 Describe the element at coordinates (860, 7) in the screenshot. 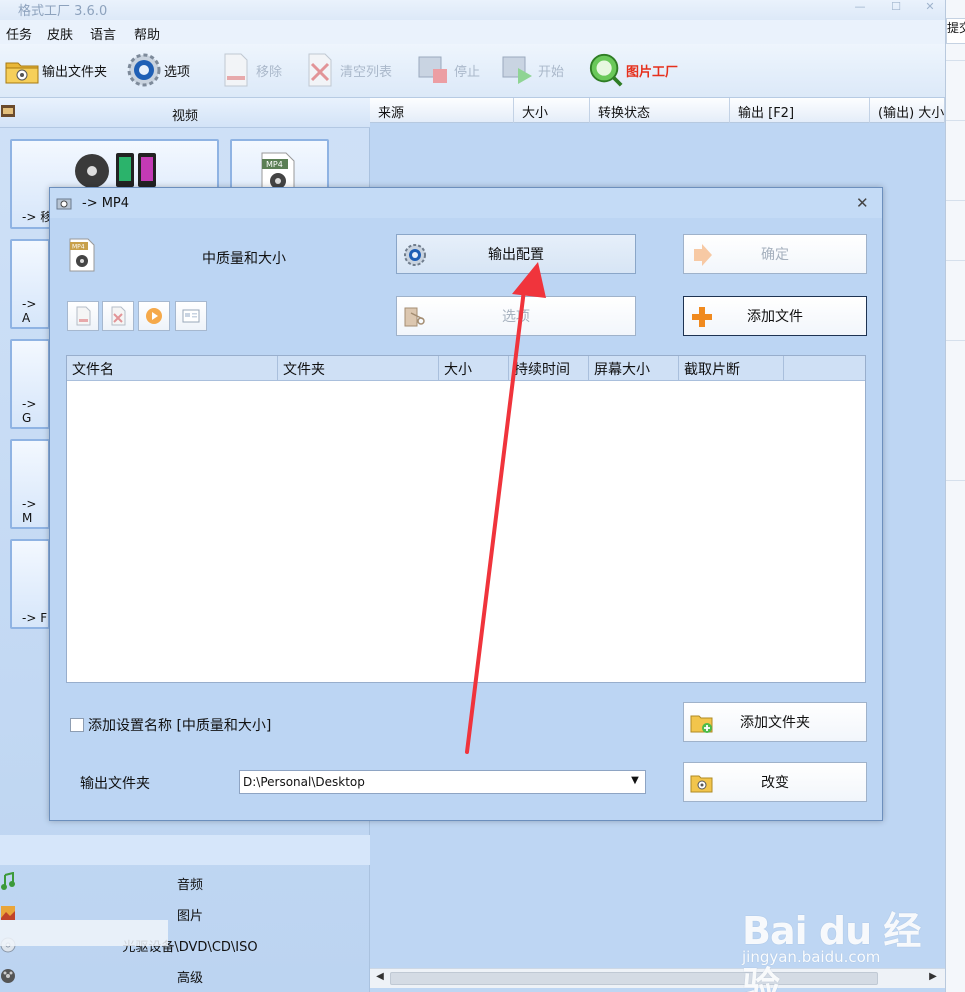

I see `minimize-button: —` at that location.